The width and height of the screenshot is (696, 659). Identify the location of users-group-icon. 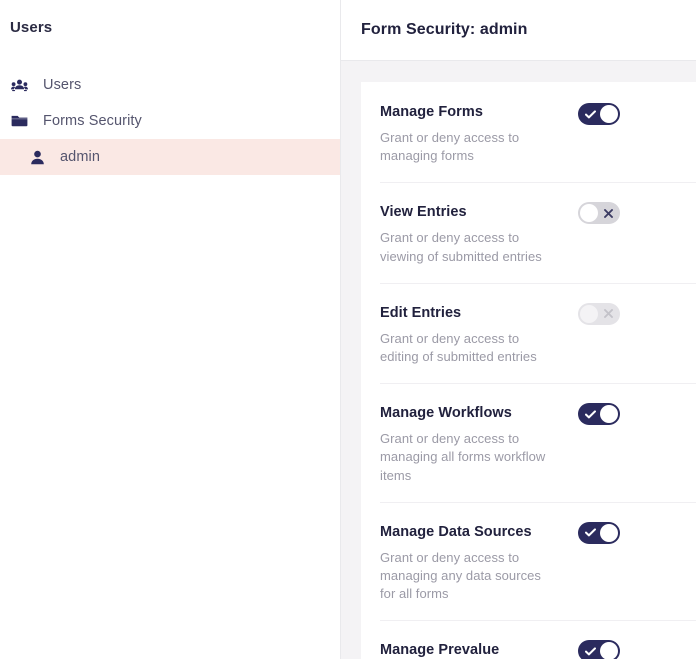
(19, 85).